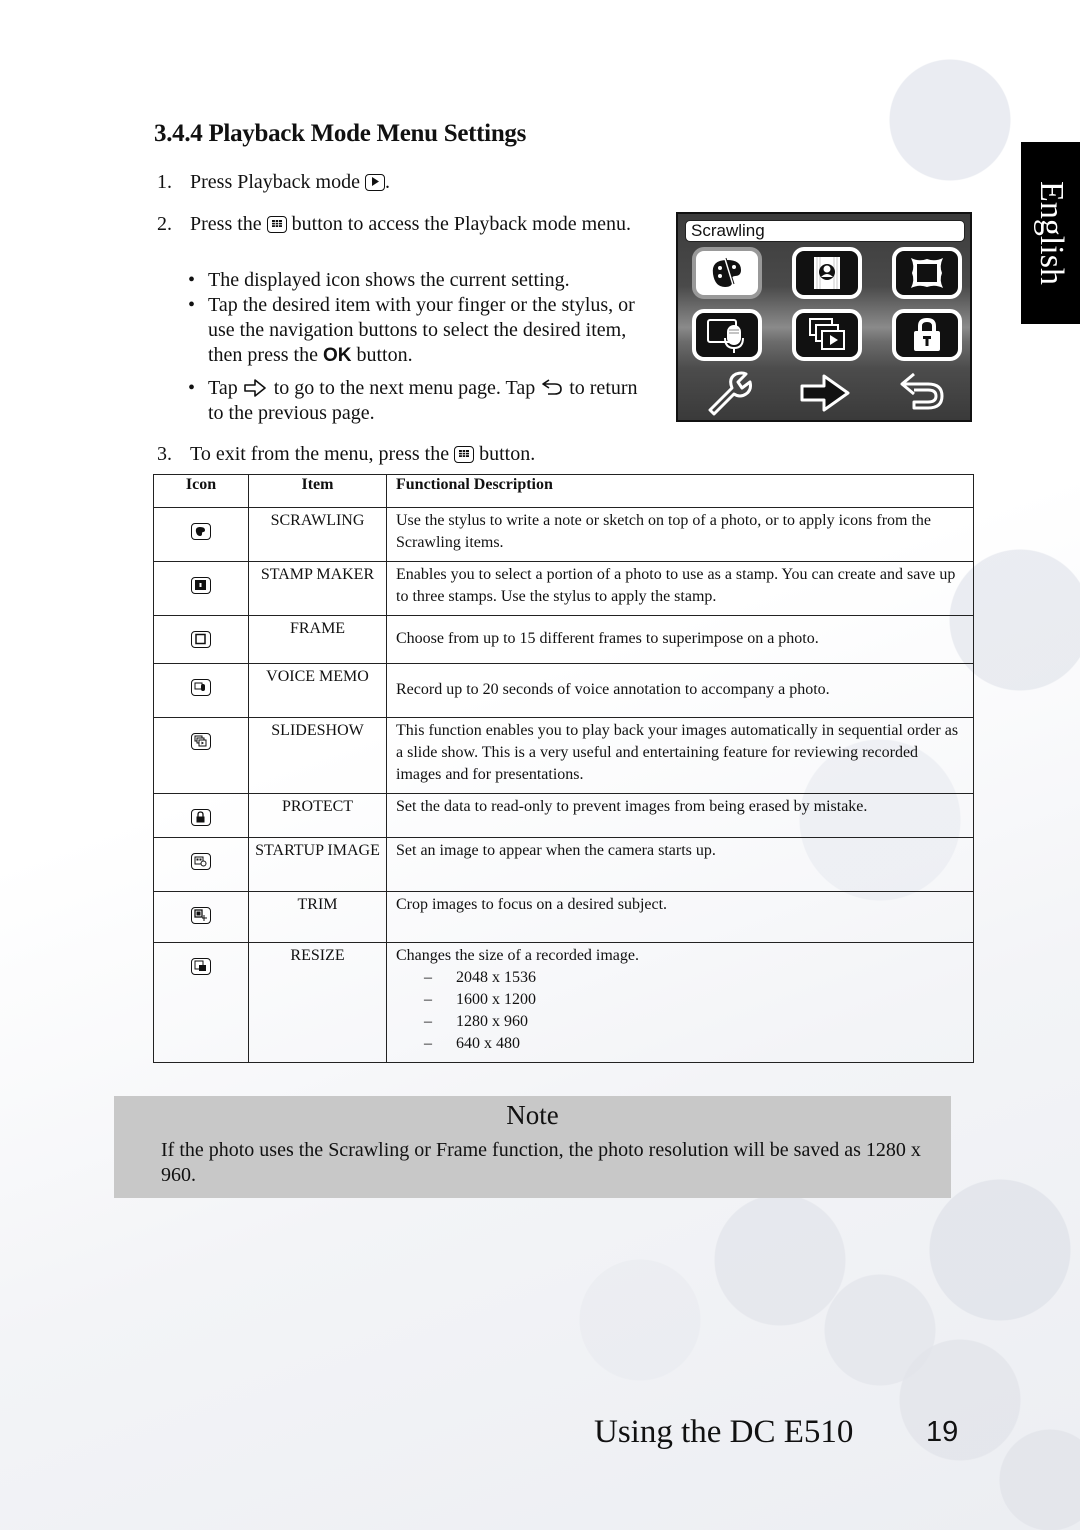 Image resolution: width=1080 pixels, height=1530 pixels. Describe the element at coordinates (407, 182) in the screenshot. I see `step-1: 1. Press Playback mode .` at that location.